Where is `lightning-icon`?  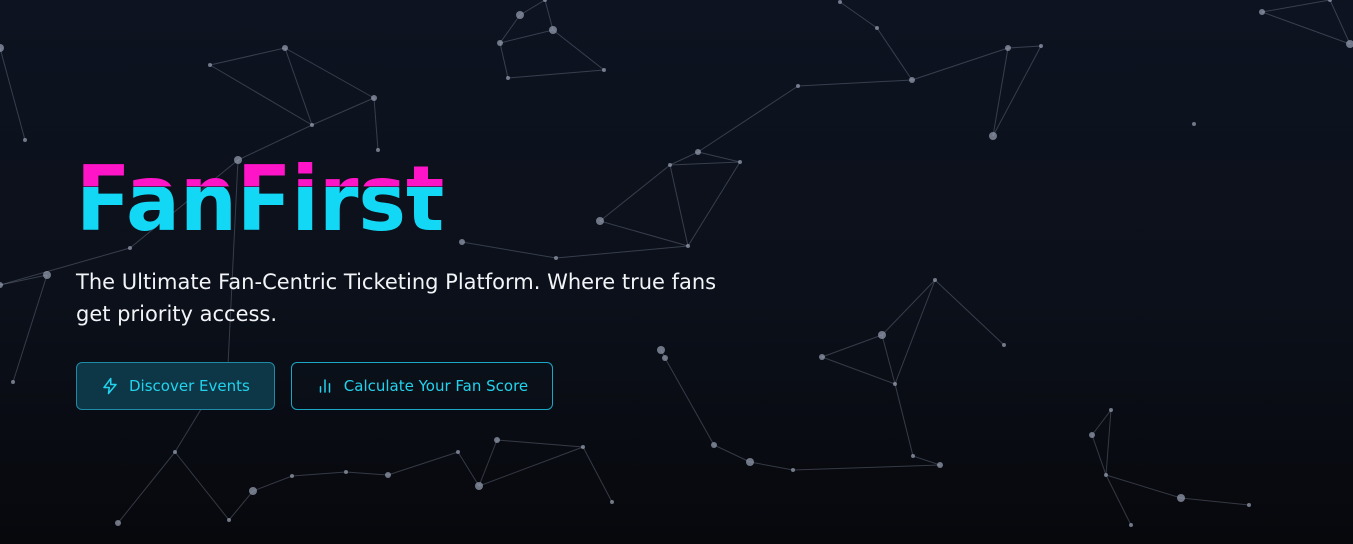
lightning-icon is located at coordinates (110, 386).